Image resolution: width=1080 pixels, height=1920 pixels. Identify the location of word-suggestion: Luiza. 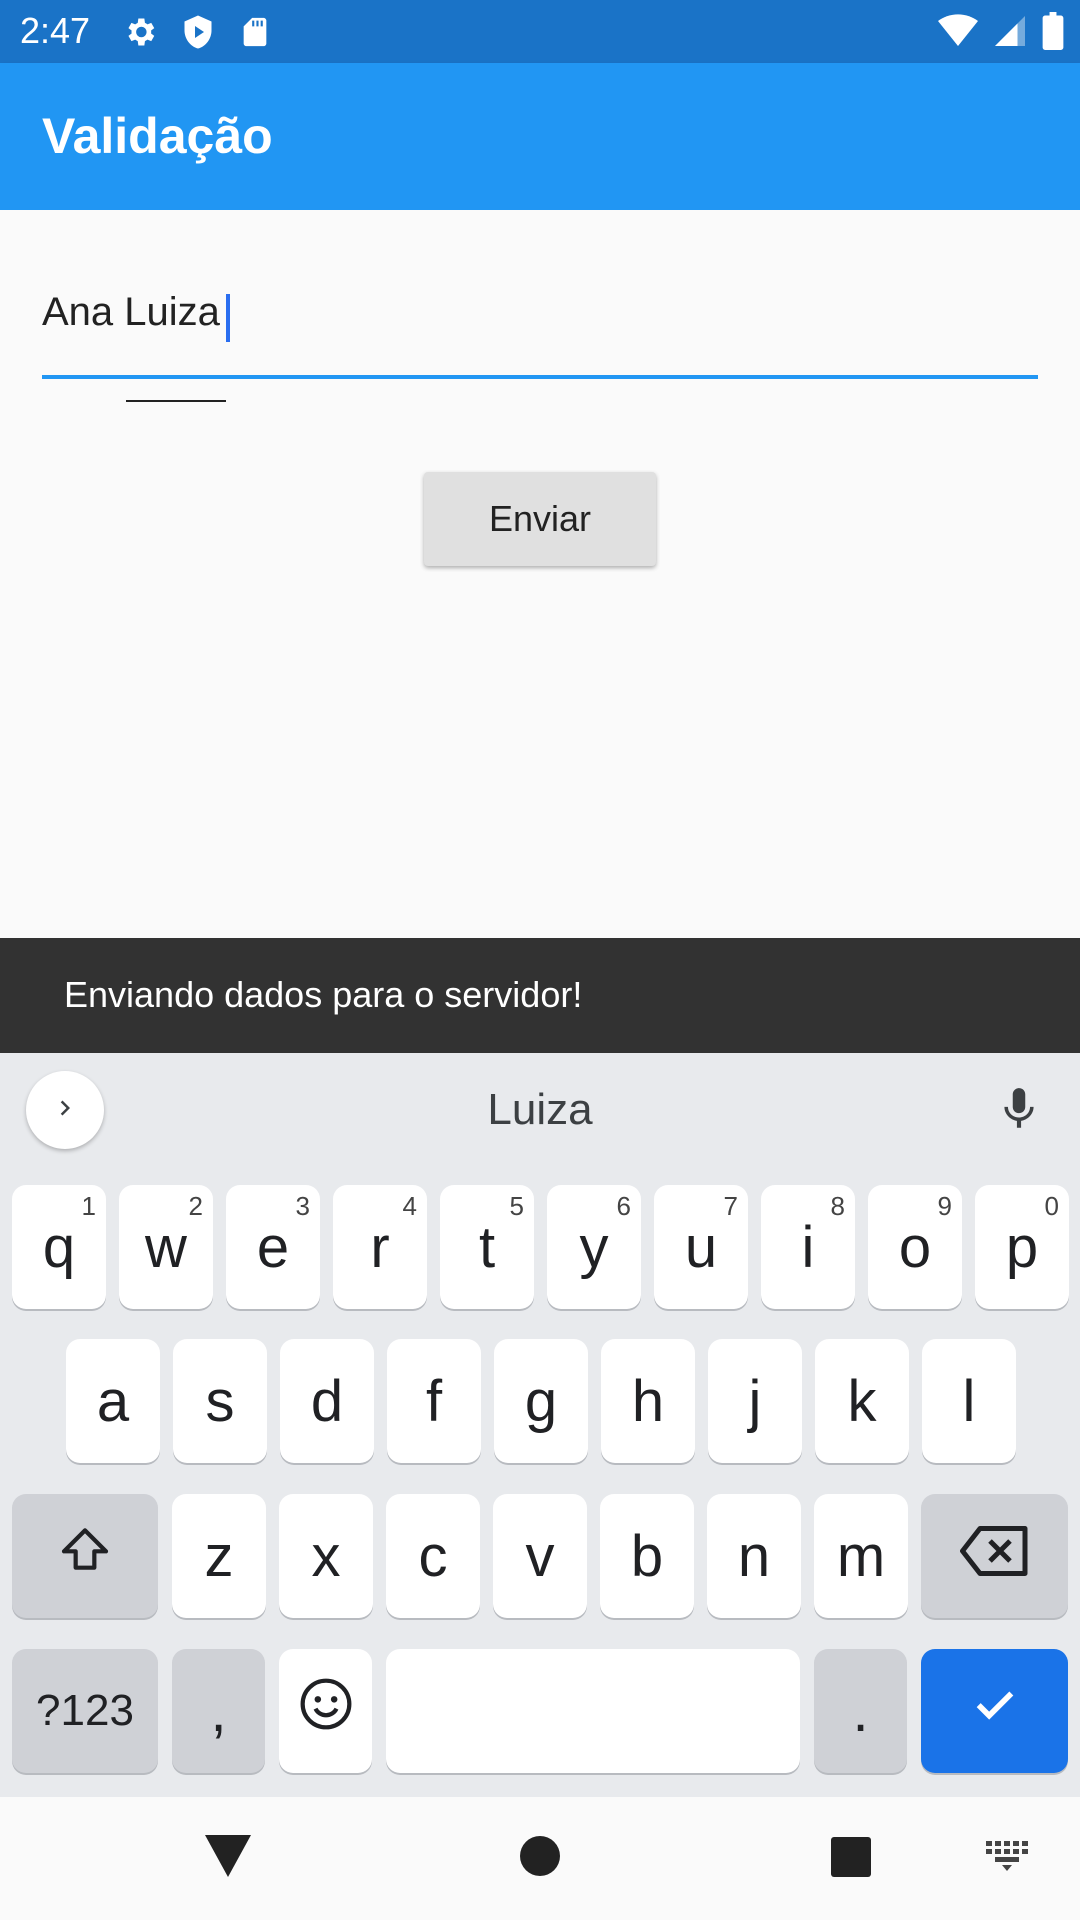
(540, 1110).